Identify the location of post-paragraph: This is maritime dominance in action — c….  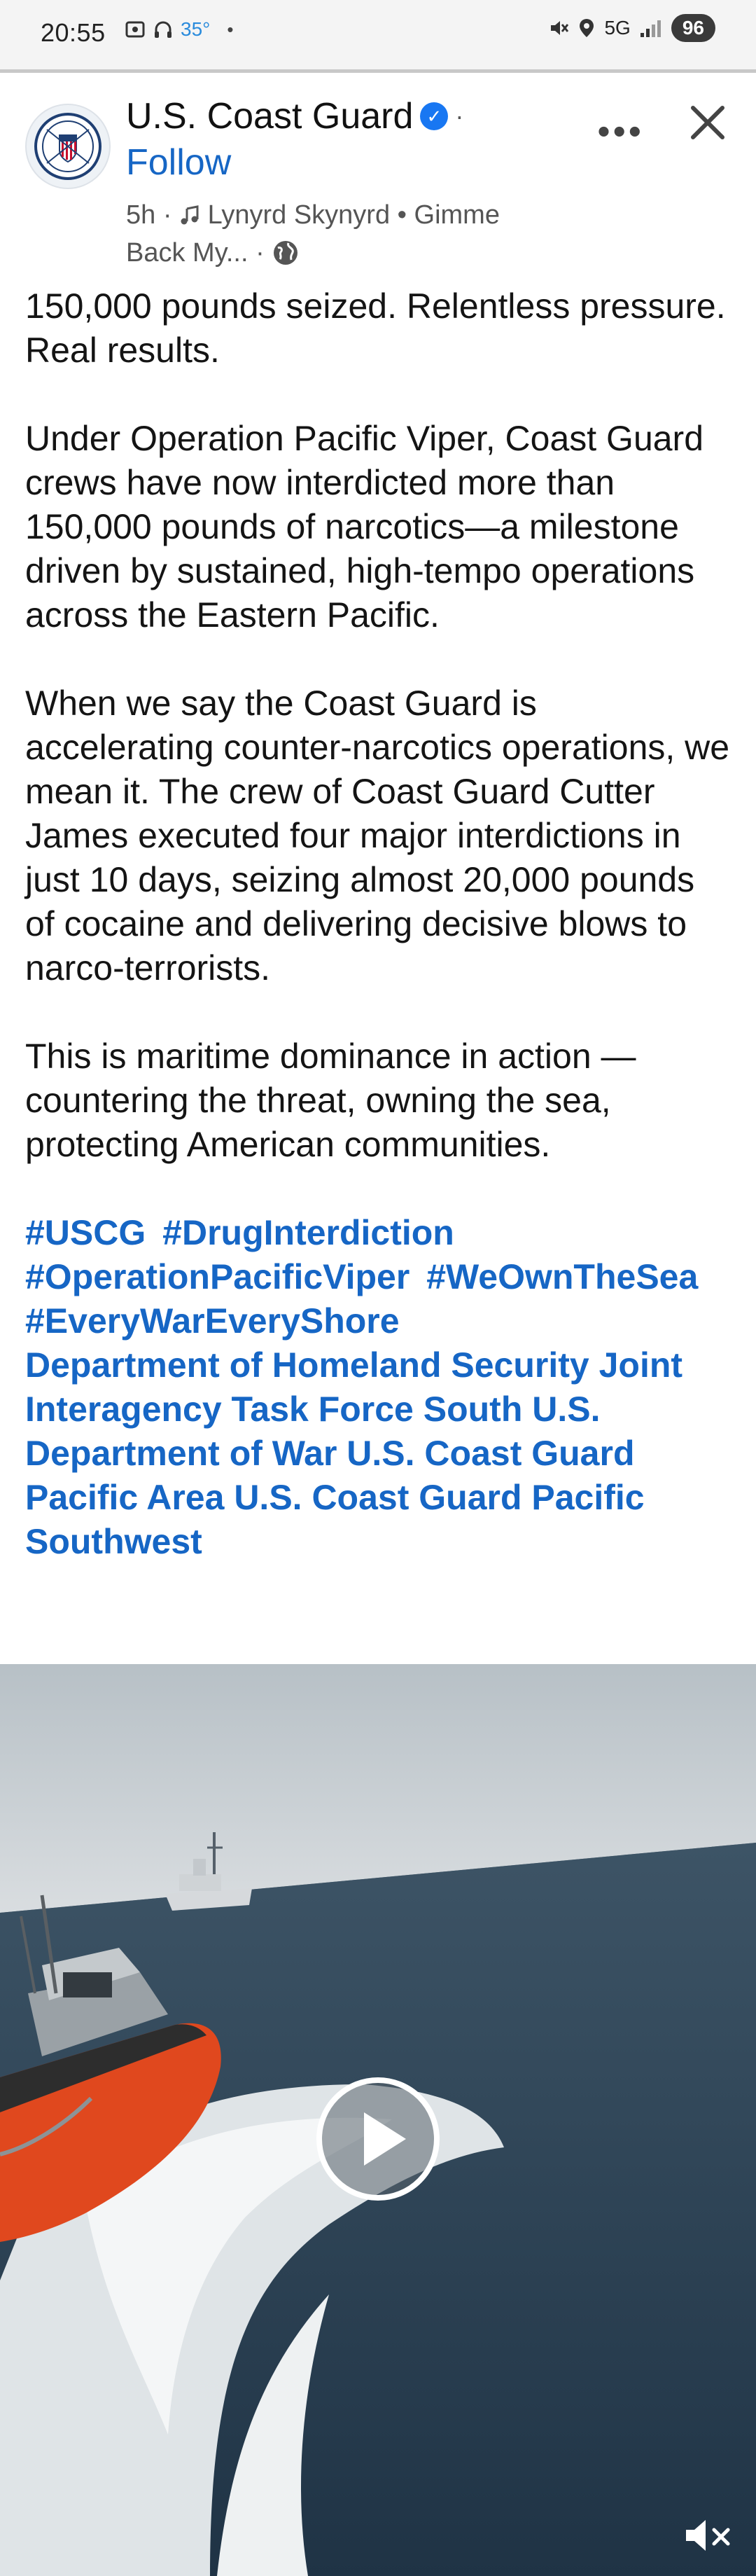
(330, 1100).